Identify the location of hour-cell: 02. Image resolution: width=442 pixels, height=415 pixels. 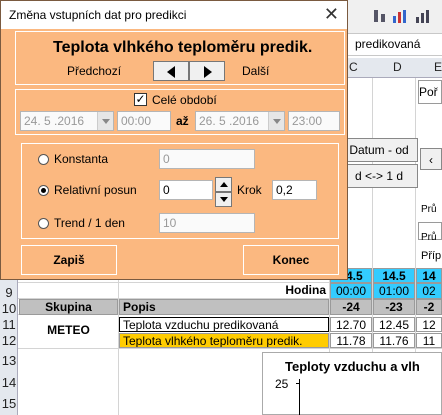
(429, 291).